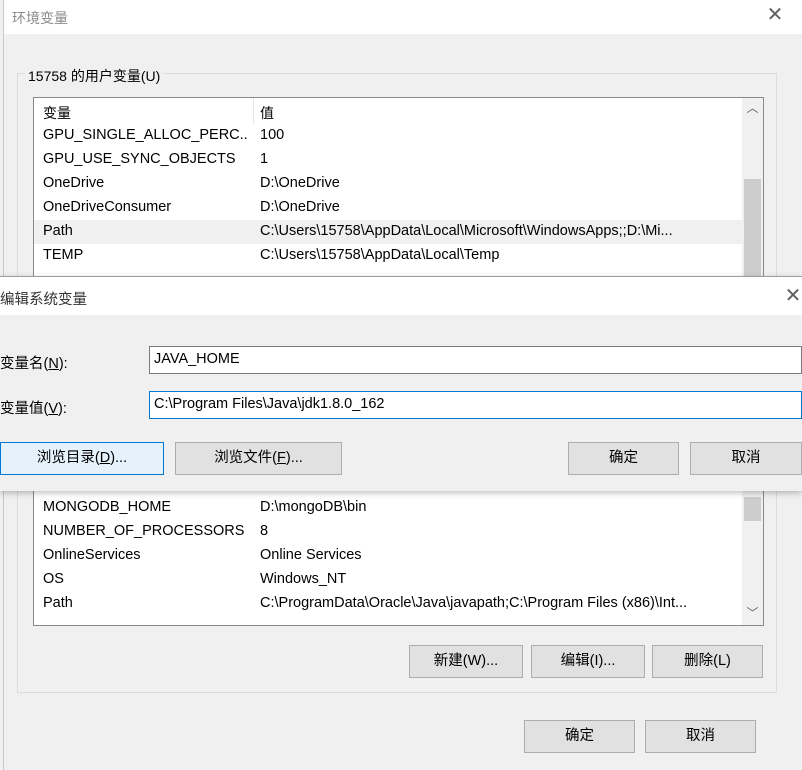 The height and width of the screenshot is (770, 802). I want to click on list-header: 变量 值, so click(388, 111).